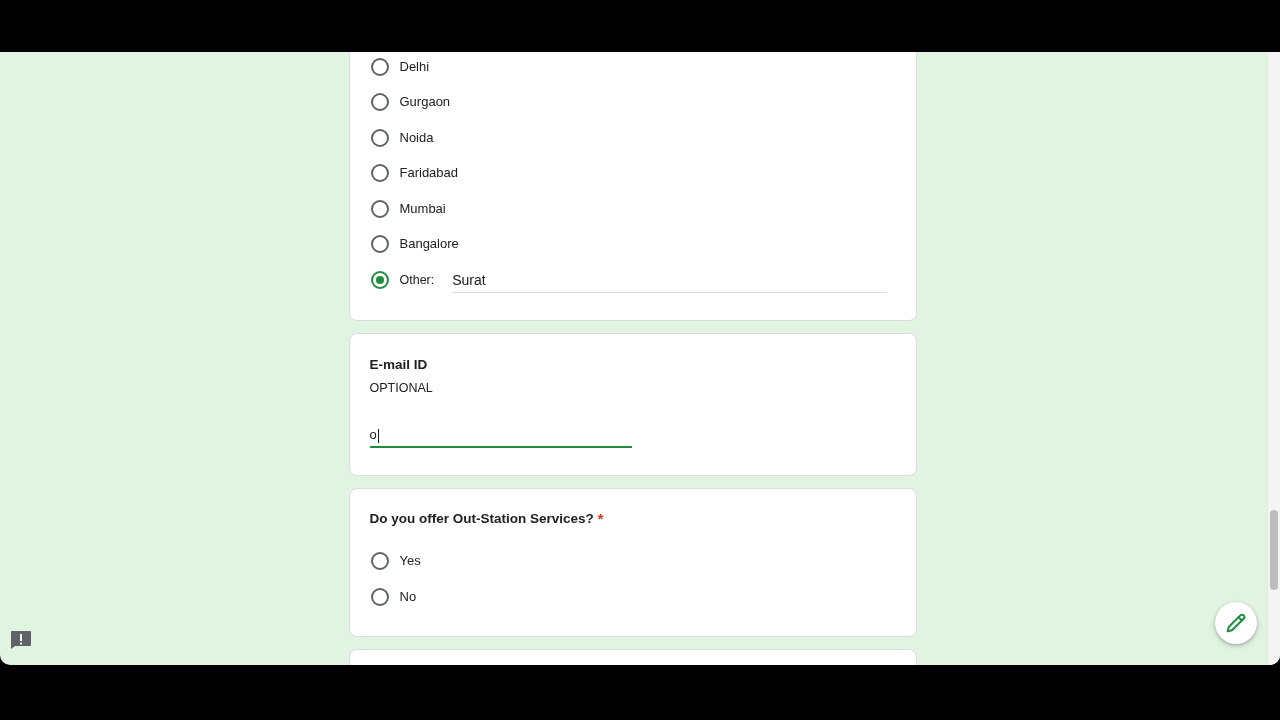 This screenshot has height=720, width=1280. Describe the element at coordinates (416, 137) in the screenshot. I see `option-label: Noida` at that location.